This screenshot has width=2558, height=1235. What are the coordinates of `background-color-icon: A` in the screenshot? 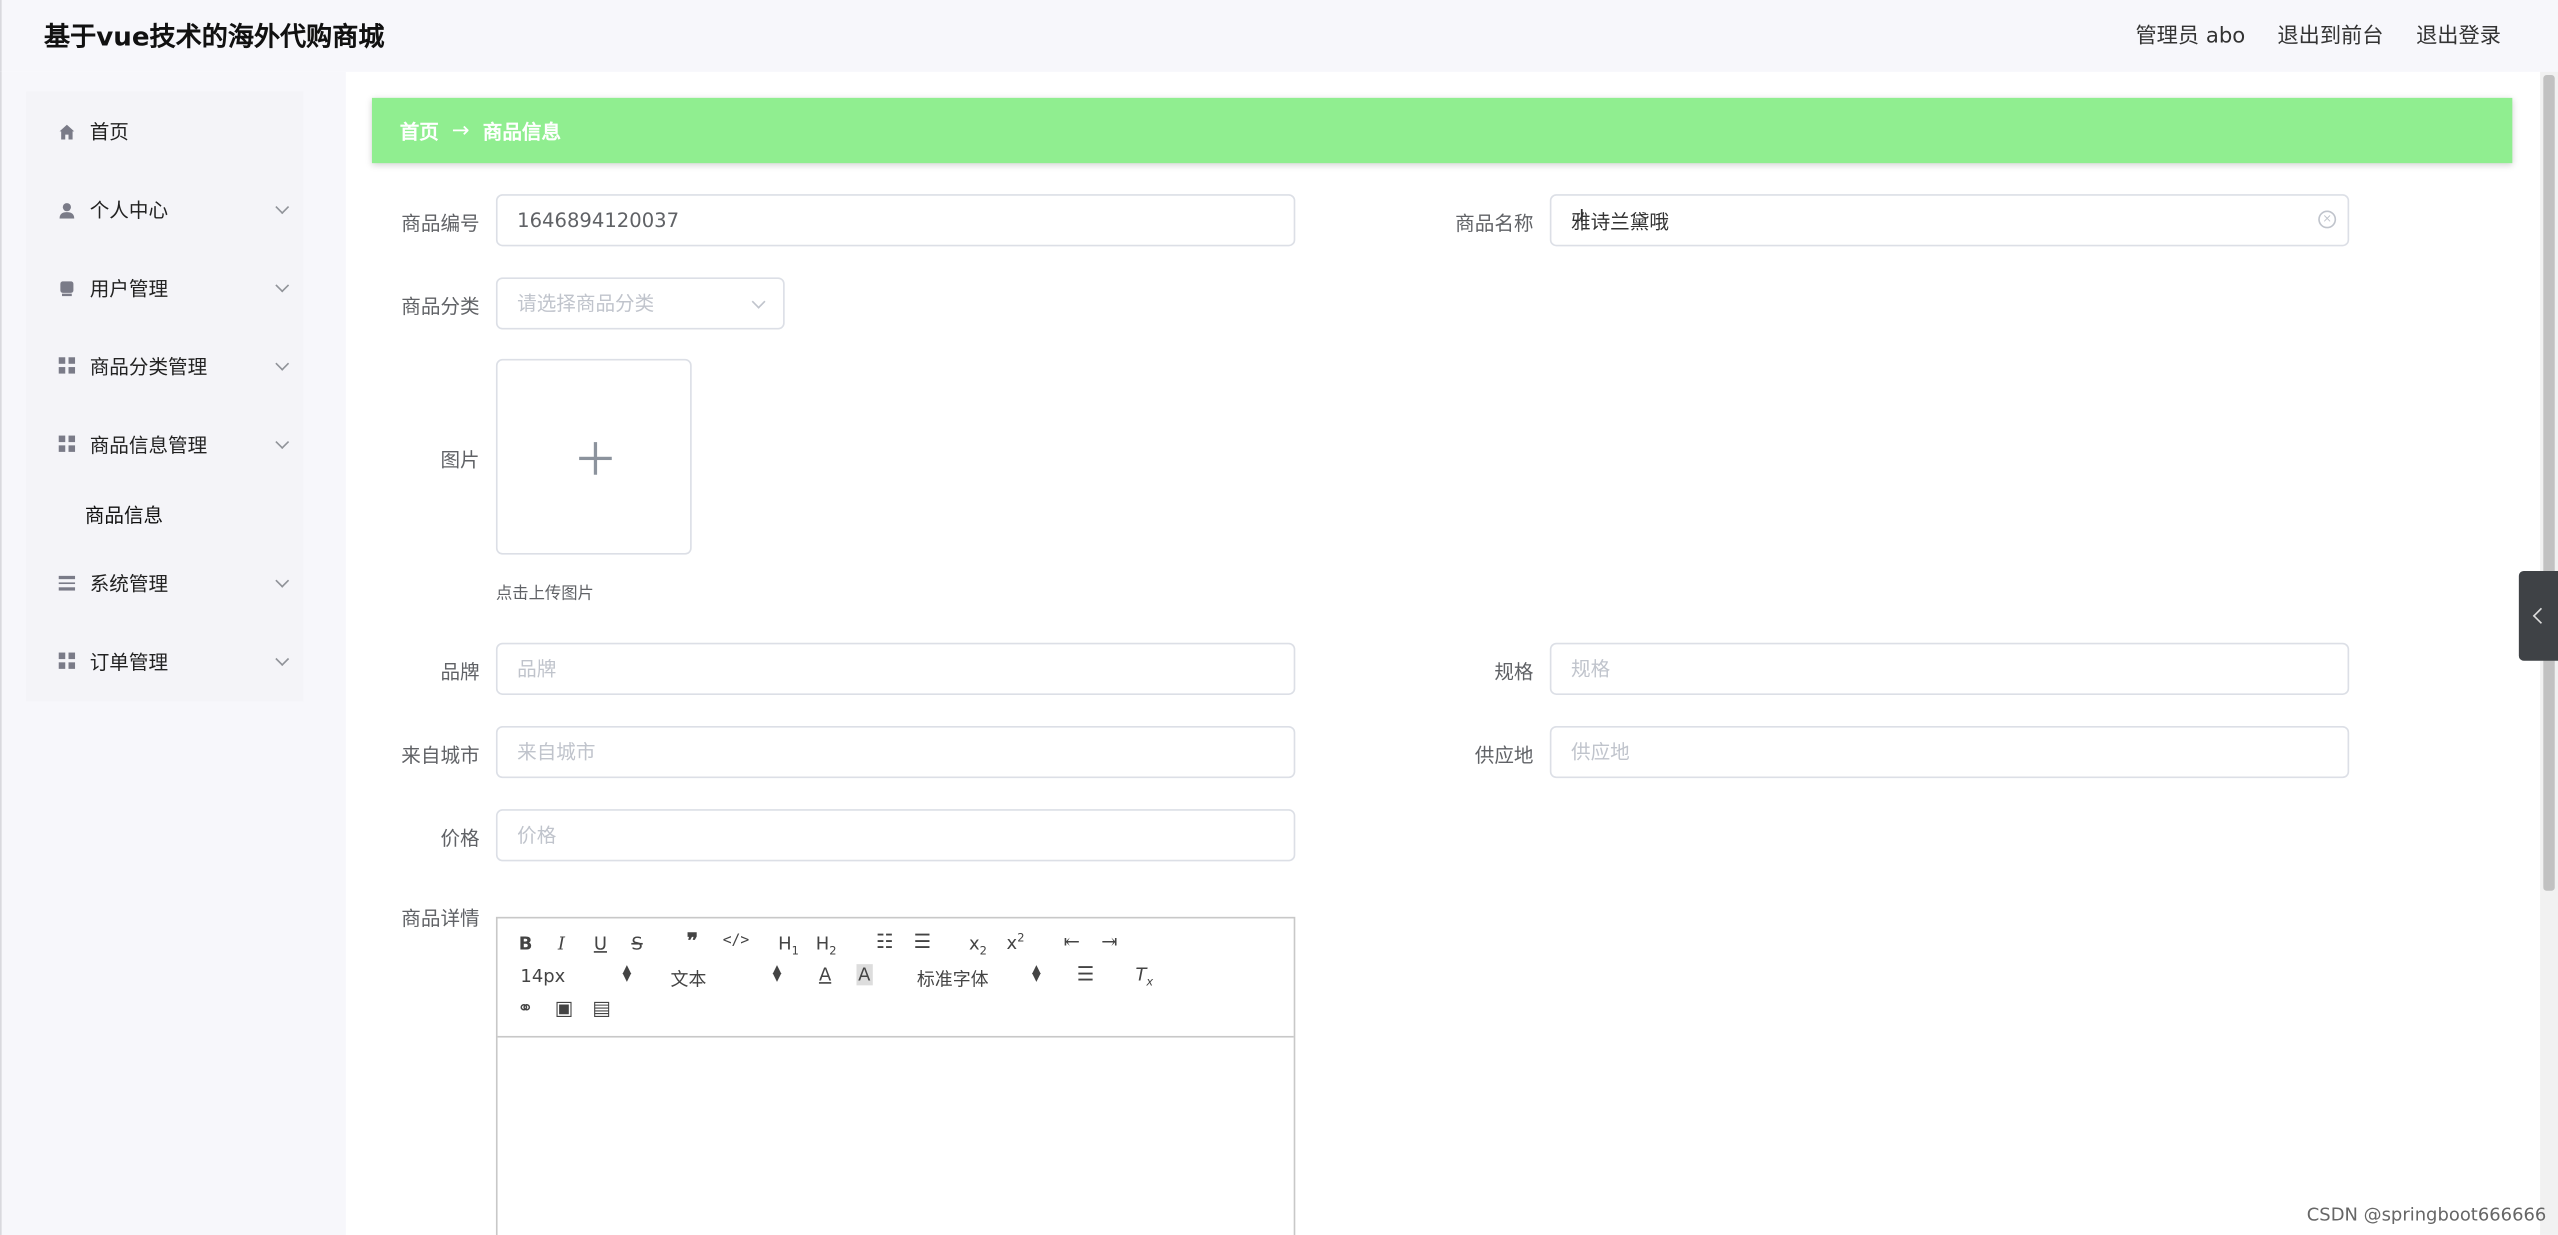 It's located at (864, 975).